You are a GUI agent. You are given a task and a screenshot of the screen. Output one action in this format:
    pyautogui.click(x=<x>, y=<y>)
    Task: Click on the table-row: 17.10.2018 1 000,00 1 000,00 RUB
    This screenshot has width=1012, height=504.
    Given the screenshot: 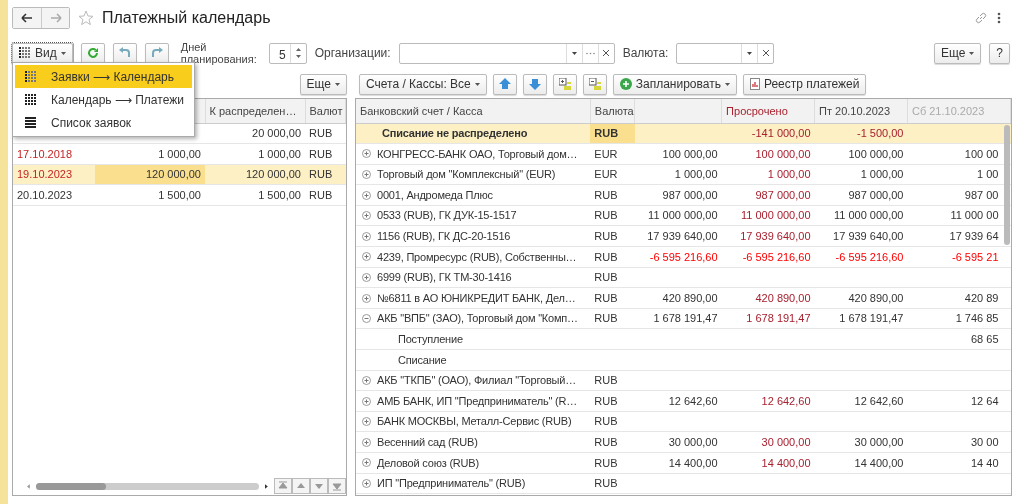 What is the action you would take?
    pyautogui.click(x=179, y=154)
    